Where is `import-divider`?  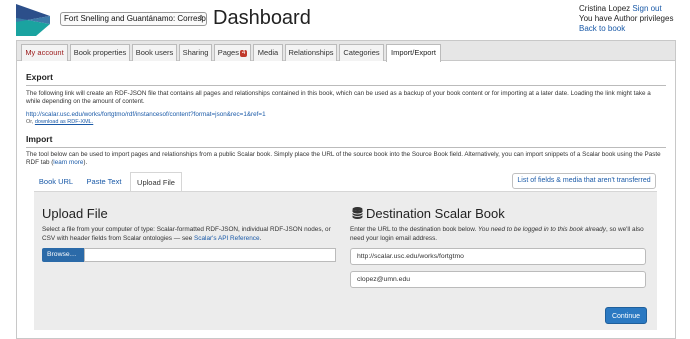 import-divider is located at coordinates (346, 147).